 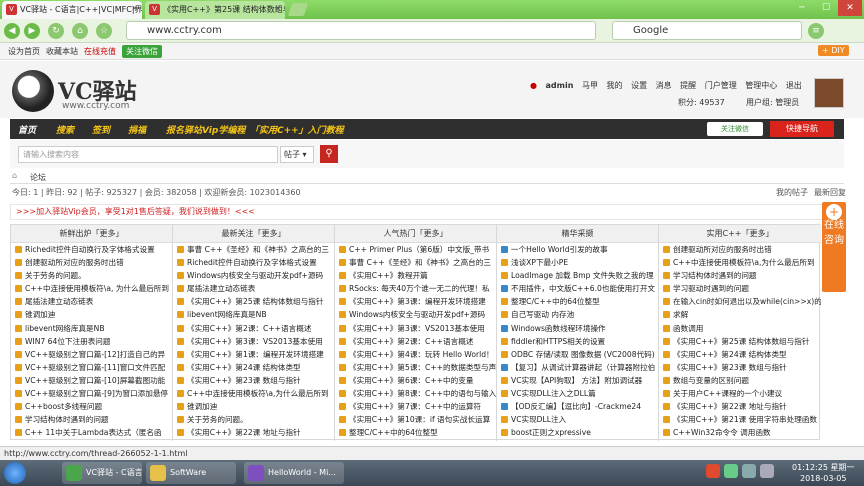 What do you see at coordinates (91, 328) in the screenshot?
I see `thread-link: libevent网络库真是NB` at bounding box center [91, 328].